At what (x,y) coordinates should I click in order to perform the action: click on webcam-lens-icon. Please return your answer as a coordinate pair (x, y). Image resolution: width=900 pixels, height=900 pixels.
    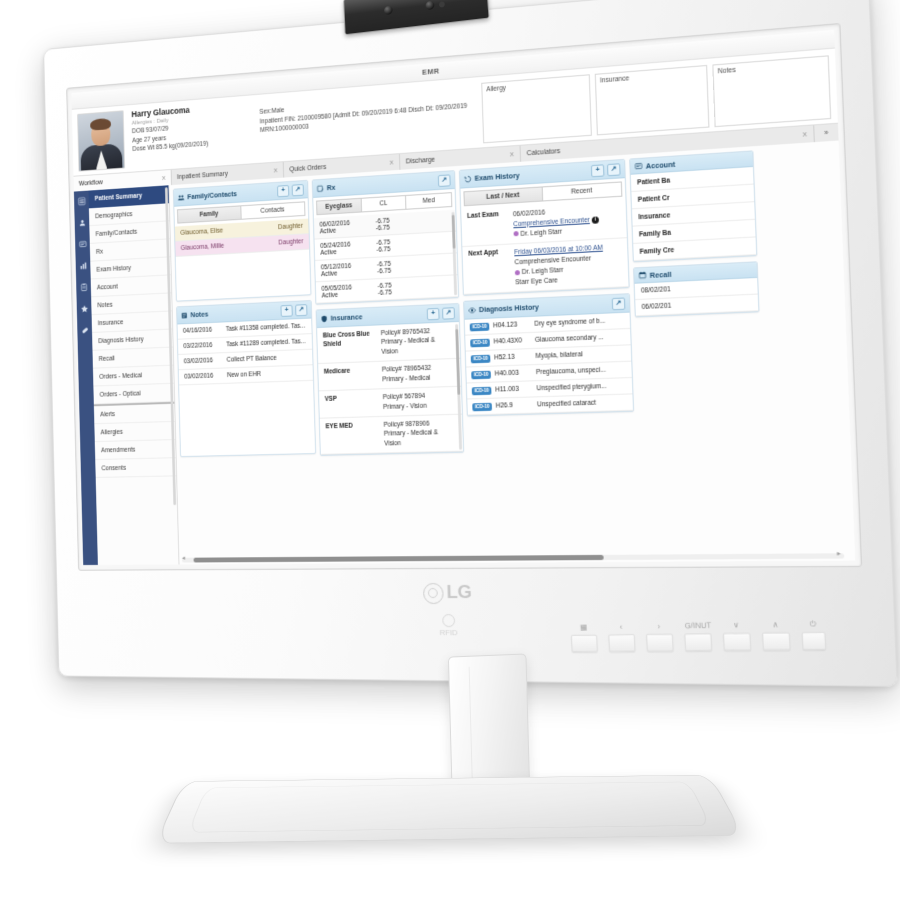
    Looking at the image, I should click on (388, 10).